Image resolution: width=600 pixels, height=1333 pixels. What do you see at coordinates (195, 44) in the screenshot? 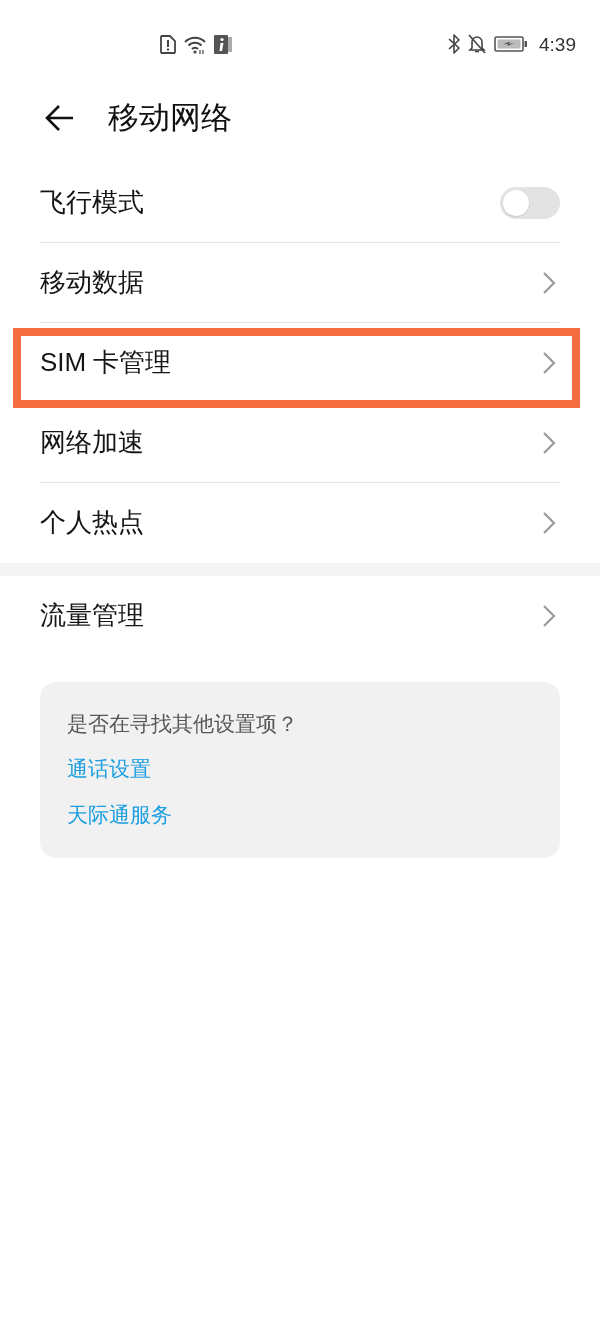
I see `wifi-icon` at bounding box center [195, 44].